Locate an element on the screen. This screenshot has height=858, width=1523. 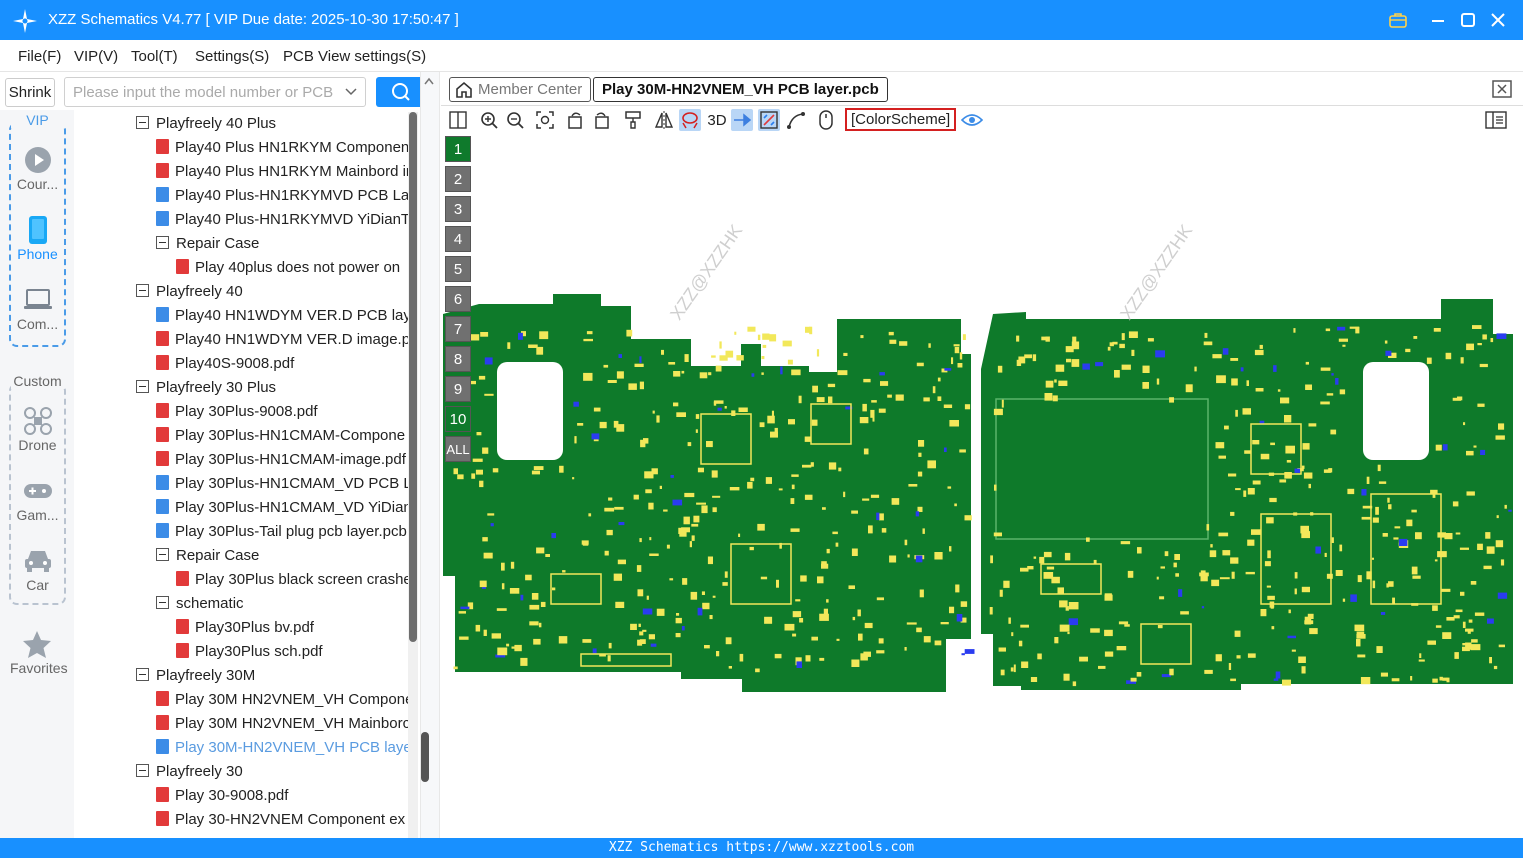
tree-file: Play 30-9008.pdf is located at coordinates (222, 796).